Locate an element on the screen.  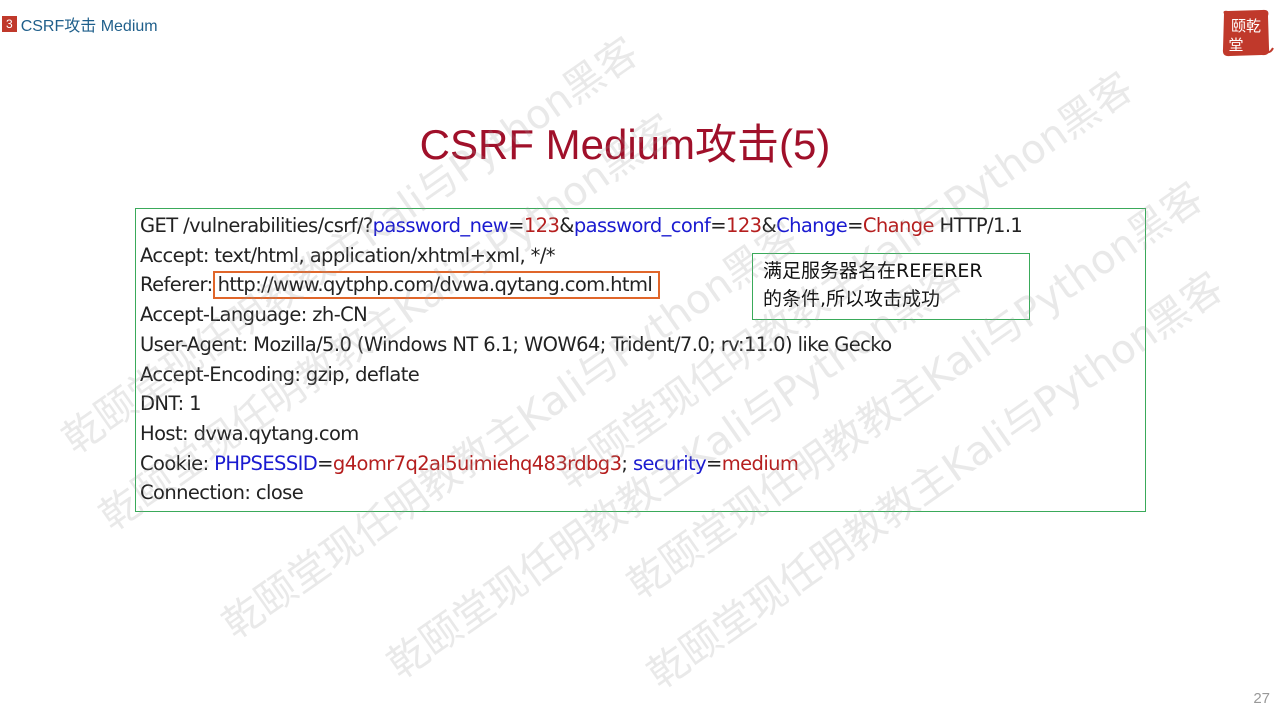
annotation-note: 满足服务器名在REFERER 的条件,所以攻击成功 is located at coordinates (891, 286).